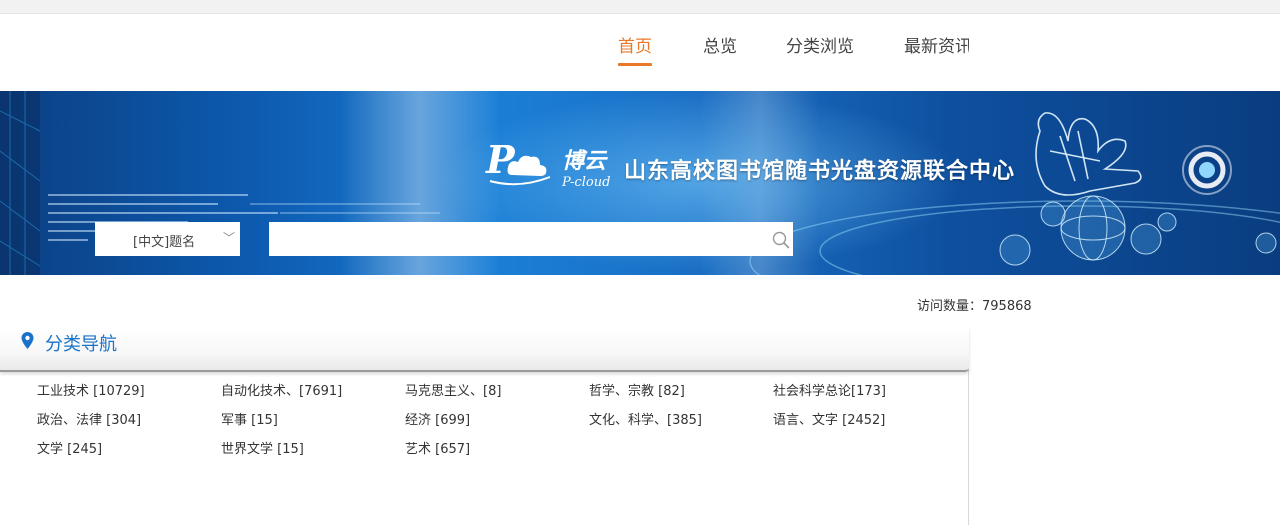 The image size is (1280, 525). What do you see at coordinates (164, 242) in the screenshot?
I see `search-field-selected: [中文]题名` at bounding box center [164, 242].